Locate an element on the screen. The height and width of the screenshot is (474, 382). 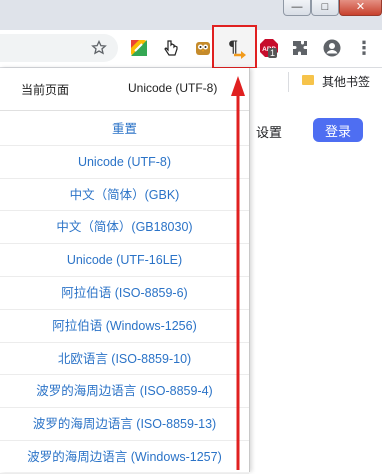
folder-icon is located at coordinates (308, 80).